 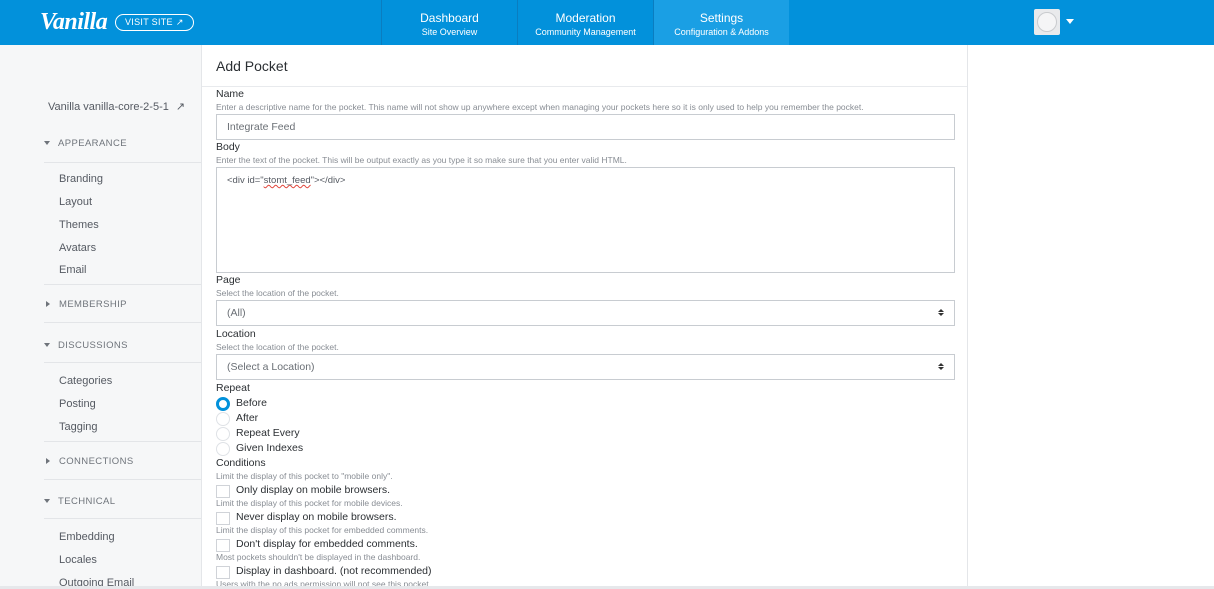 I want to click on never-mobile-checkbox, so click(x=223, y=518).